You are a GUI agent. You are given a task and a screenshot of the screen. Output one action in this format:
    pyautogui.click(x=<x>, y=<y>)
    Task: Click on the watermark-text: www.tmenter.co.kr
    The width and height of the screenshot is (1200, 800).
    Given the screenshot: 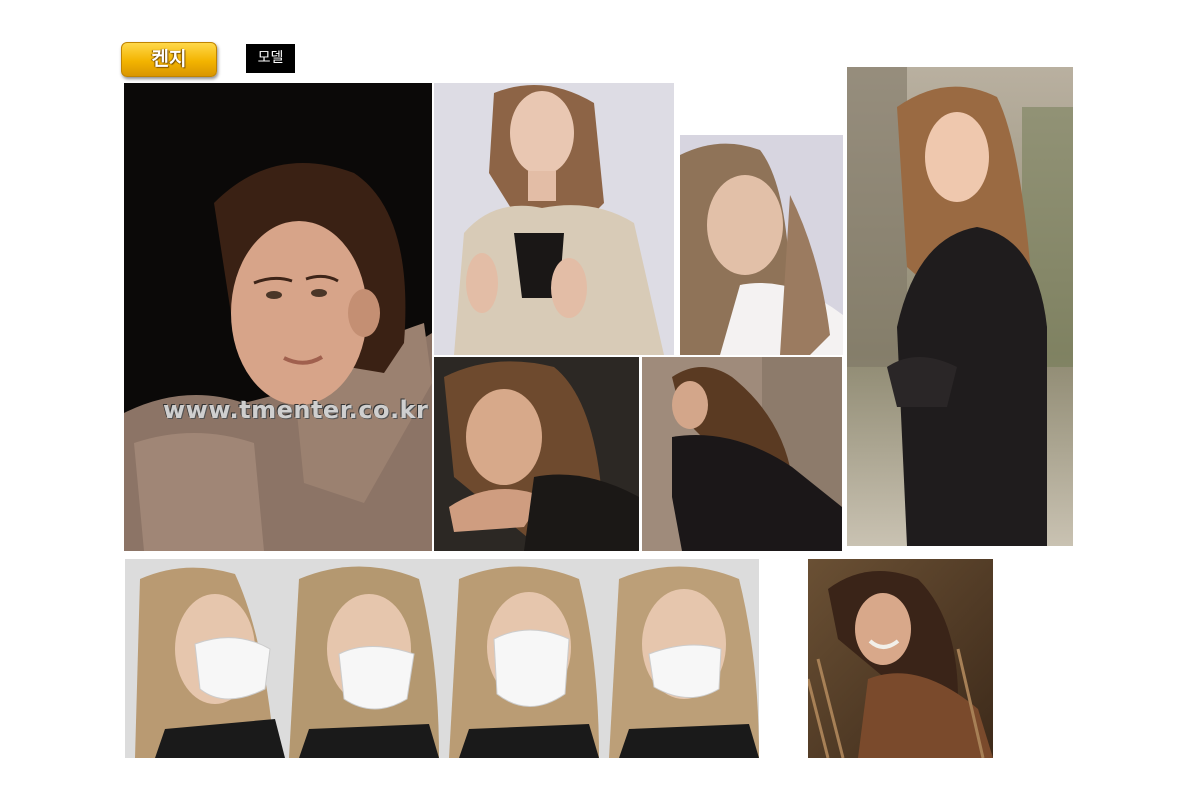 What is the action you would take?
    pyautogui.click(x=296, y=410)
    